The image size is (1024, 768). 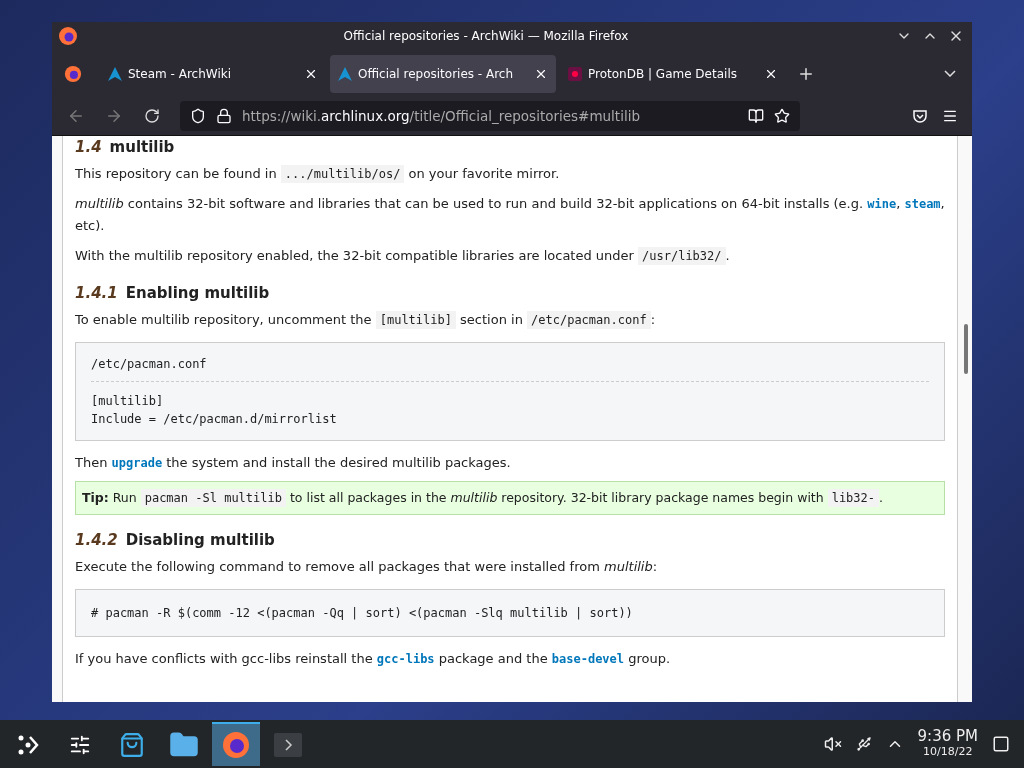 I want to click on paragraph: multilib contains 32-bit software and libraries that can be used to run and build 32-bit applications on 64-bit installs (e.g. wine, steam, etc)., so click(x=510, y=215).